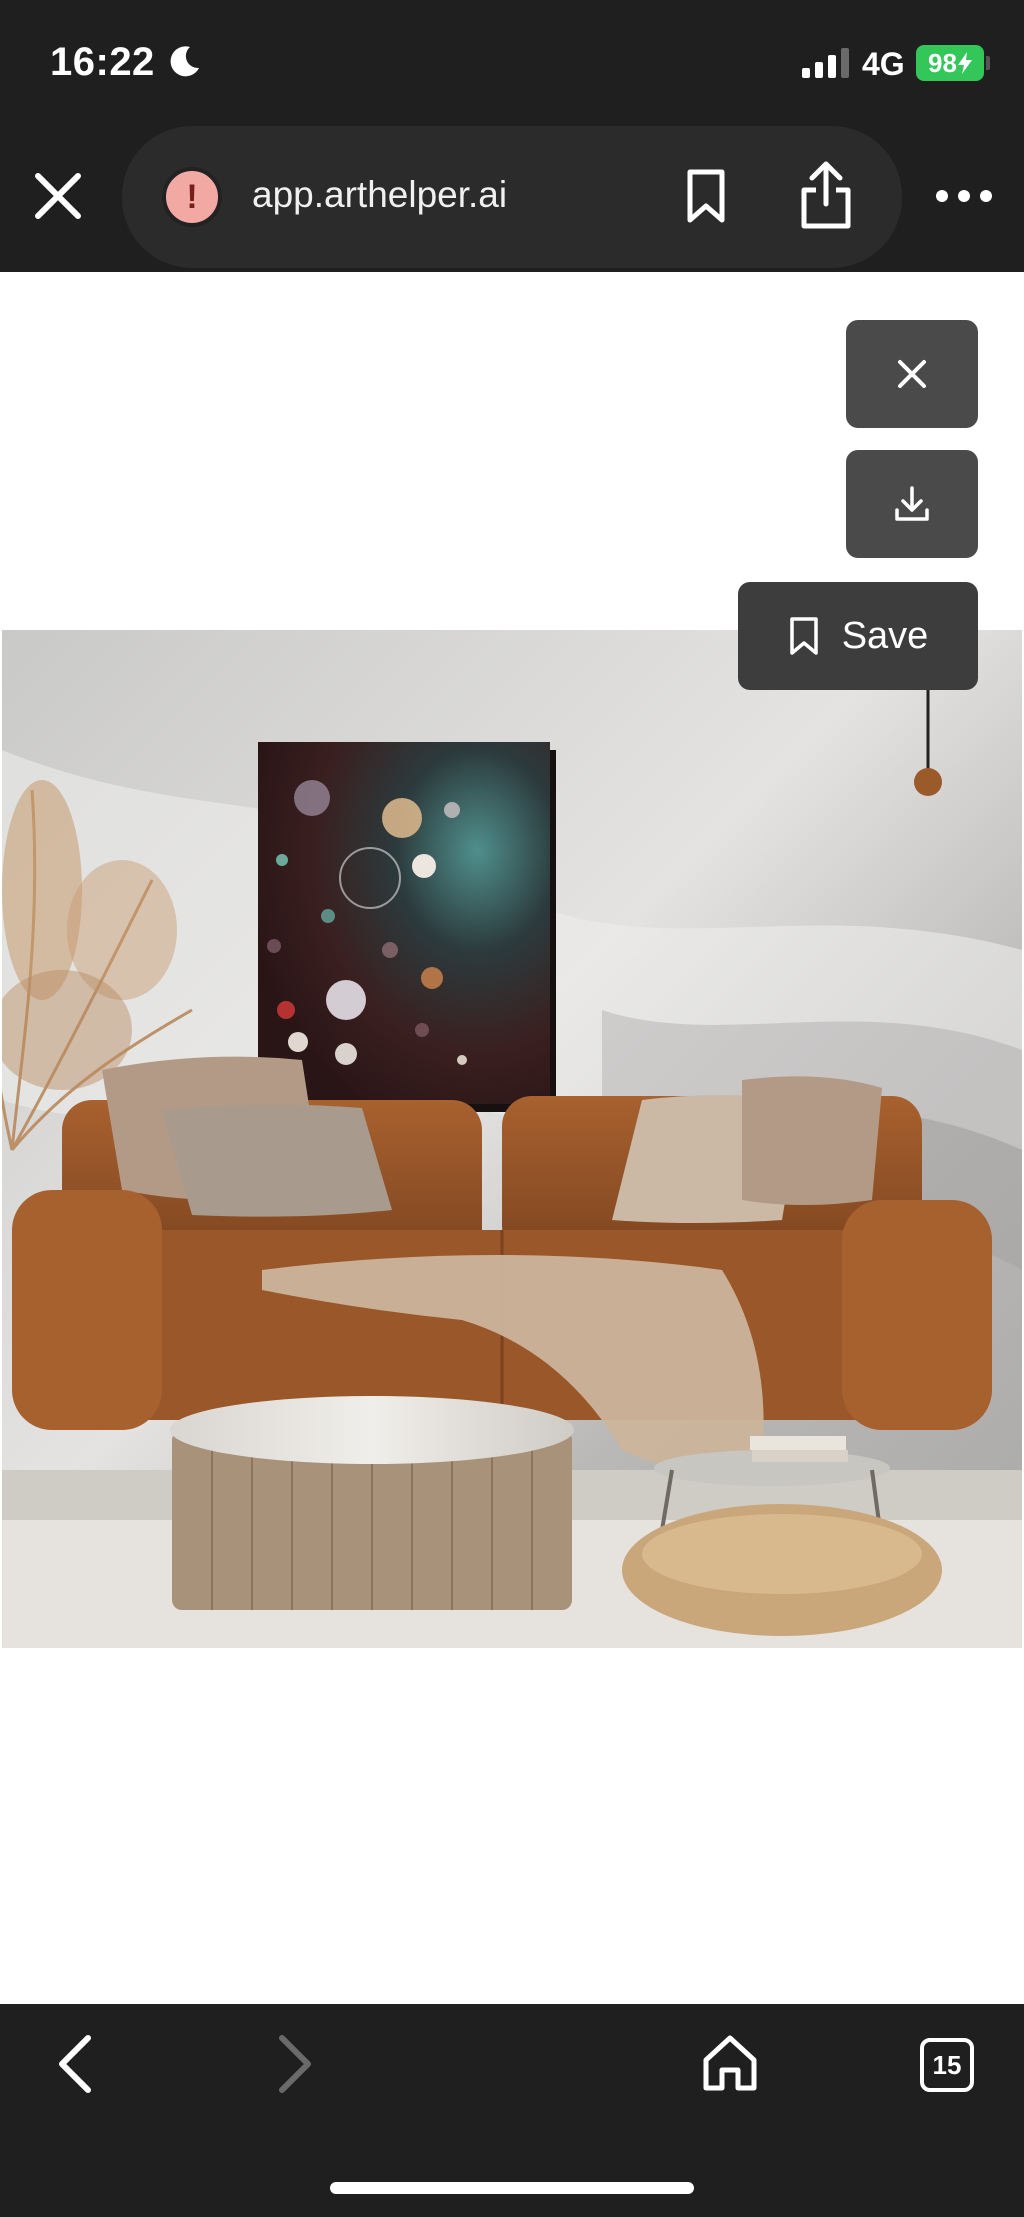  I want to click on signal-icon, so click(825, 63).